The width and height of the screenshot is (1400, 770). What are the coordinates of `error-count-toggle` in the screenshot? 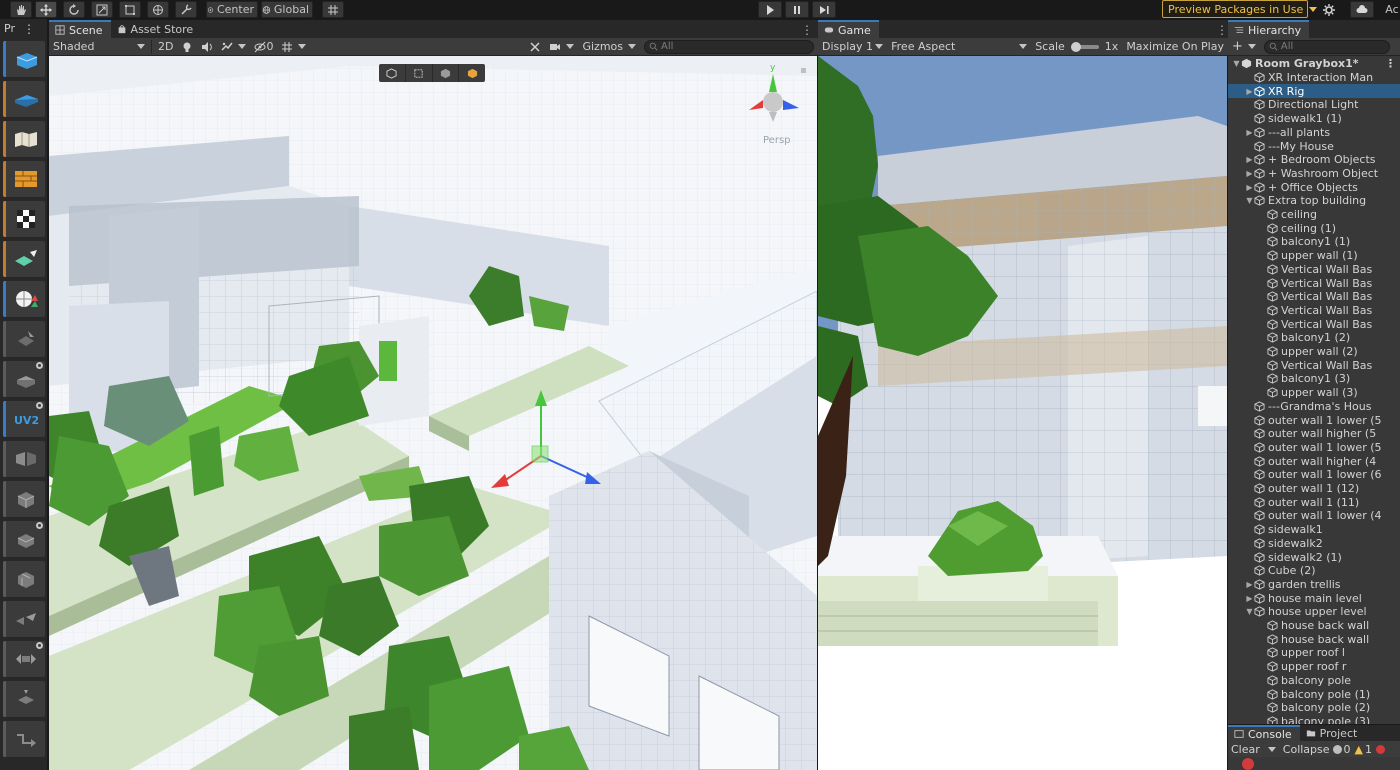 It's located at (1381, 749).